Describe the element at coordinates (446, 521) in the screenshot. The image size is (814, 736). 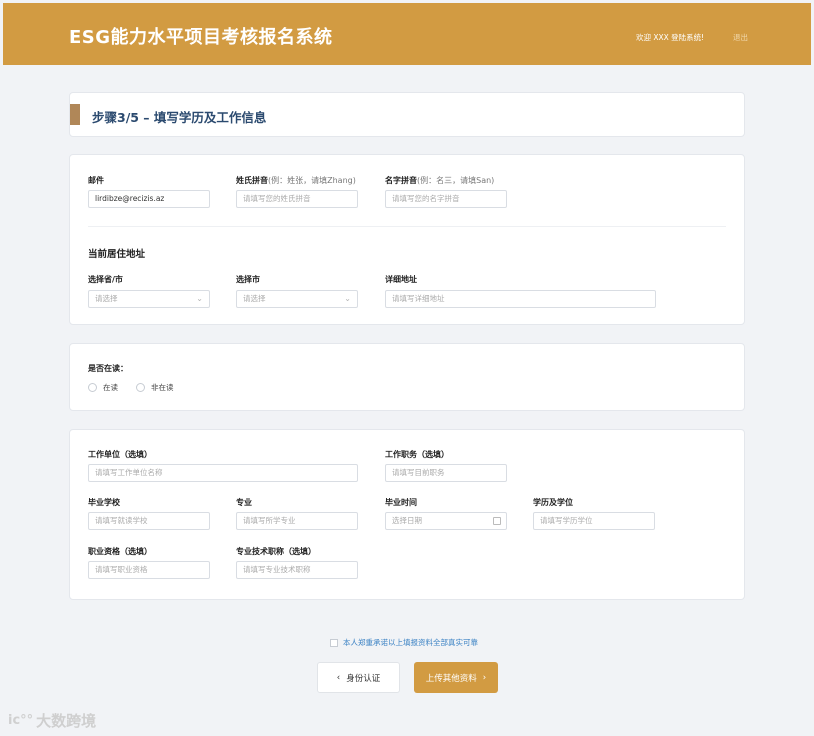
I see `graduation-date-picker: 选择日期` at that location.